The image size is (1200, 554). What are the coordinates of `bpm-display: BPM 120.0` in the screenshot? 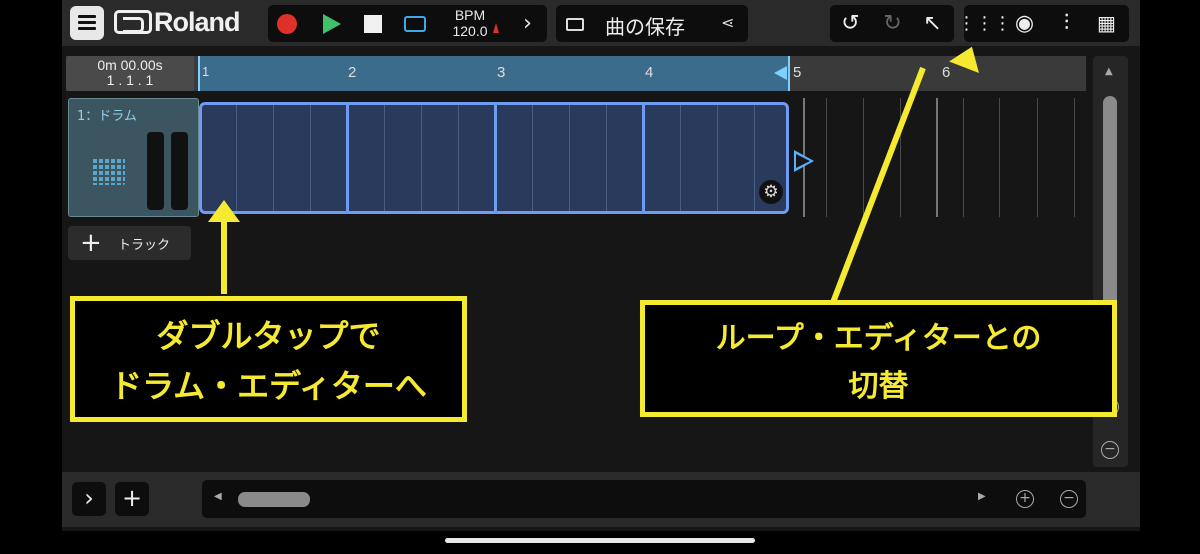 It's located at (470, 23).